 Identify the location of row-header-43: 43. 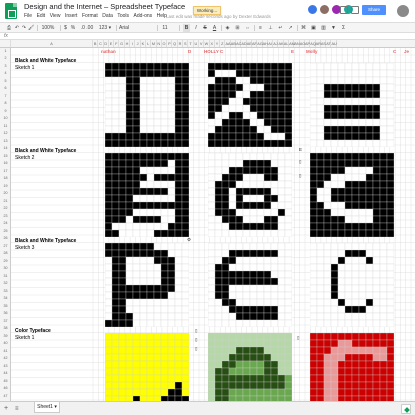
(5, 367).